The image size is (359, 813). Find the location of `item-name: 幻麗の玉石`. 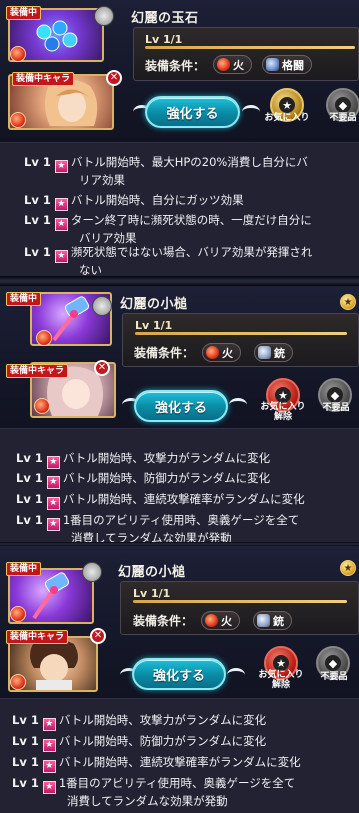

item-name: 幻麗の玉石 is located at coordinates (165, 18).